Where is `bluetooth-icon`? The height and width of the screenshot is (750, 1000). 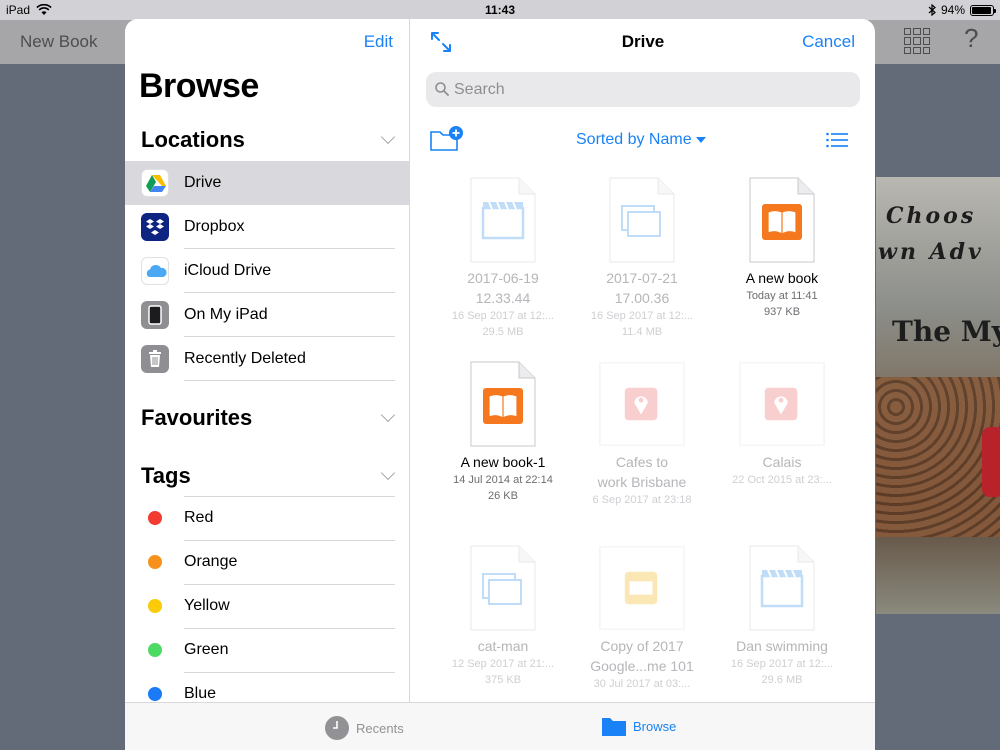
bluetooth-icon is located at coordinates (932, 10).